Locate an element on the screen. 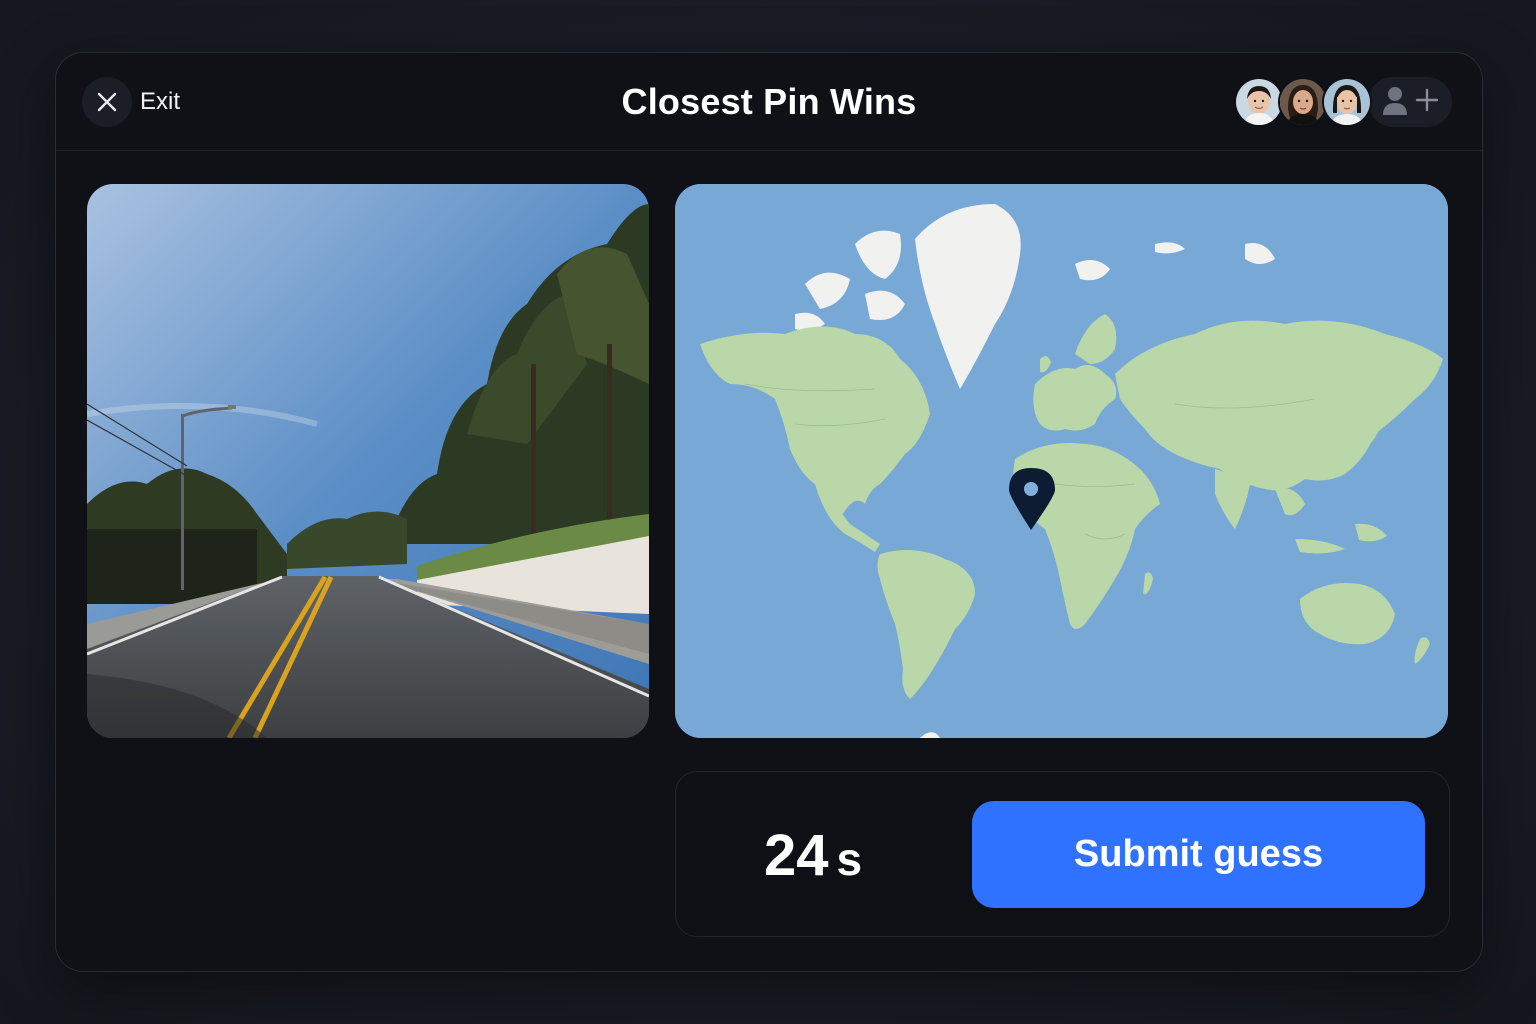  plus-icon is located at coordinates (1427, 102).